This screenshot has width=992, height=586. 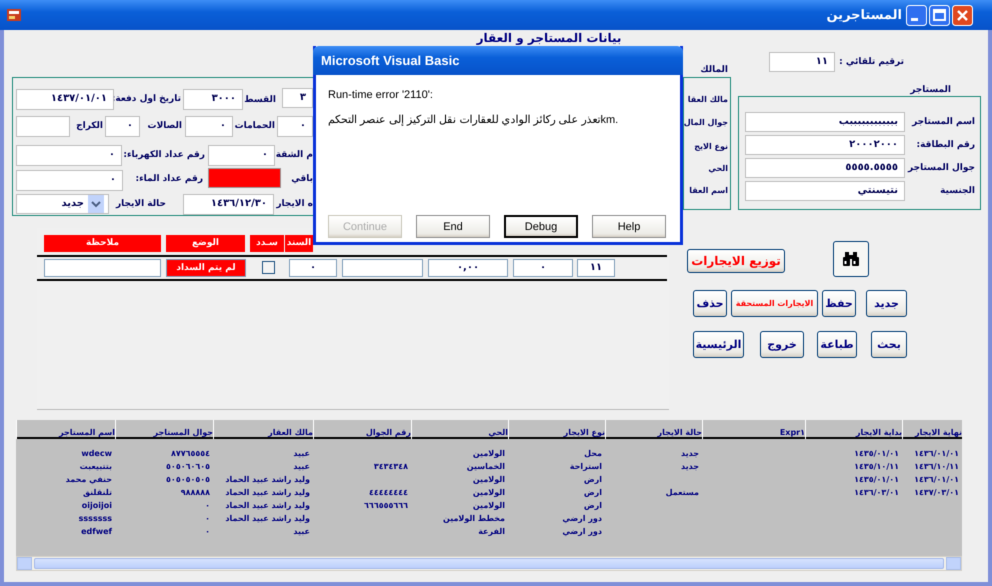 What do you see at coordinates (864, 15) in the screenshot?
I see `window-title: المستاجرين` at bounding box center [864, 15].